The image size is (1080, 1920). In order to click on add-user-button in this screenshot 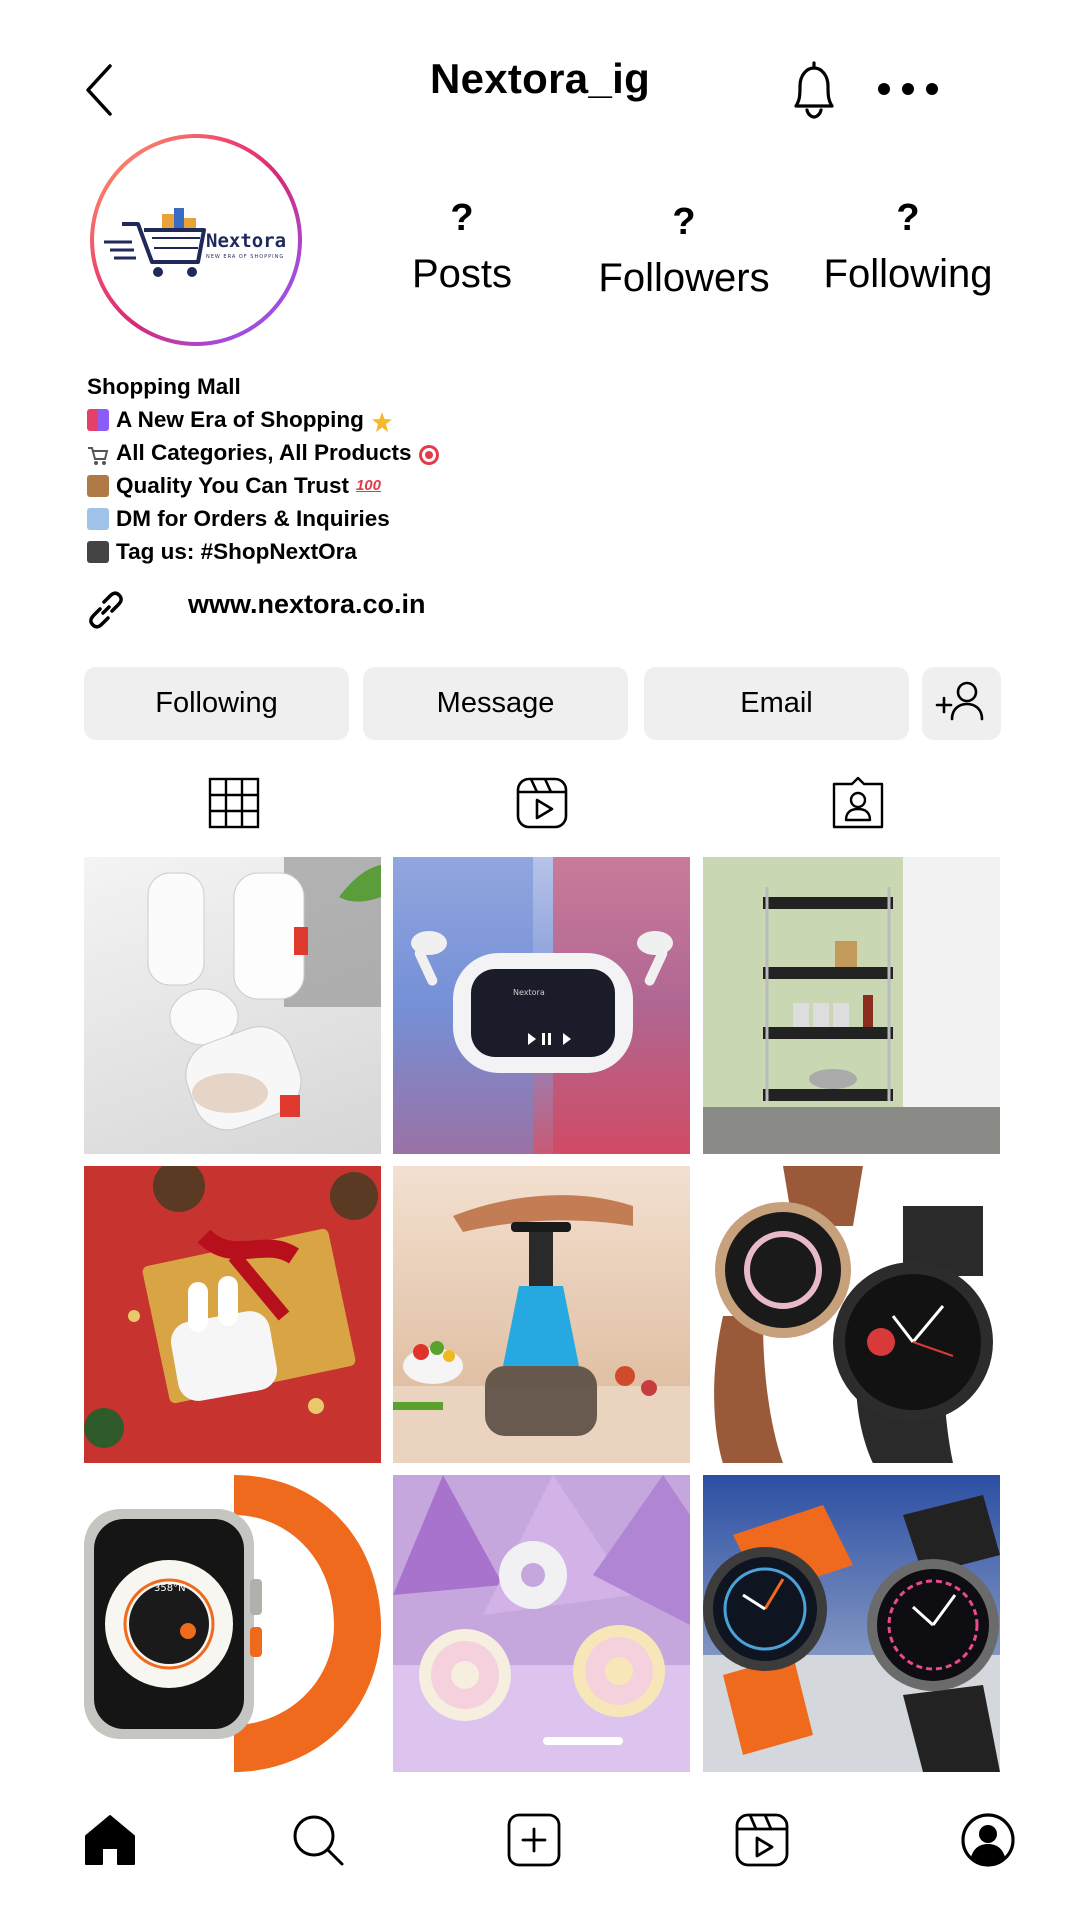, I will do `click(961, 703)`.